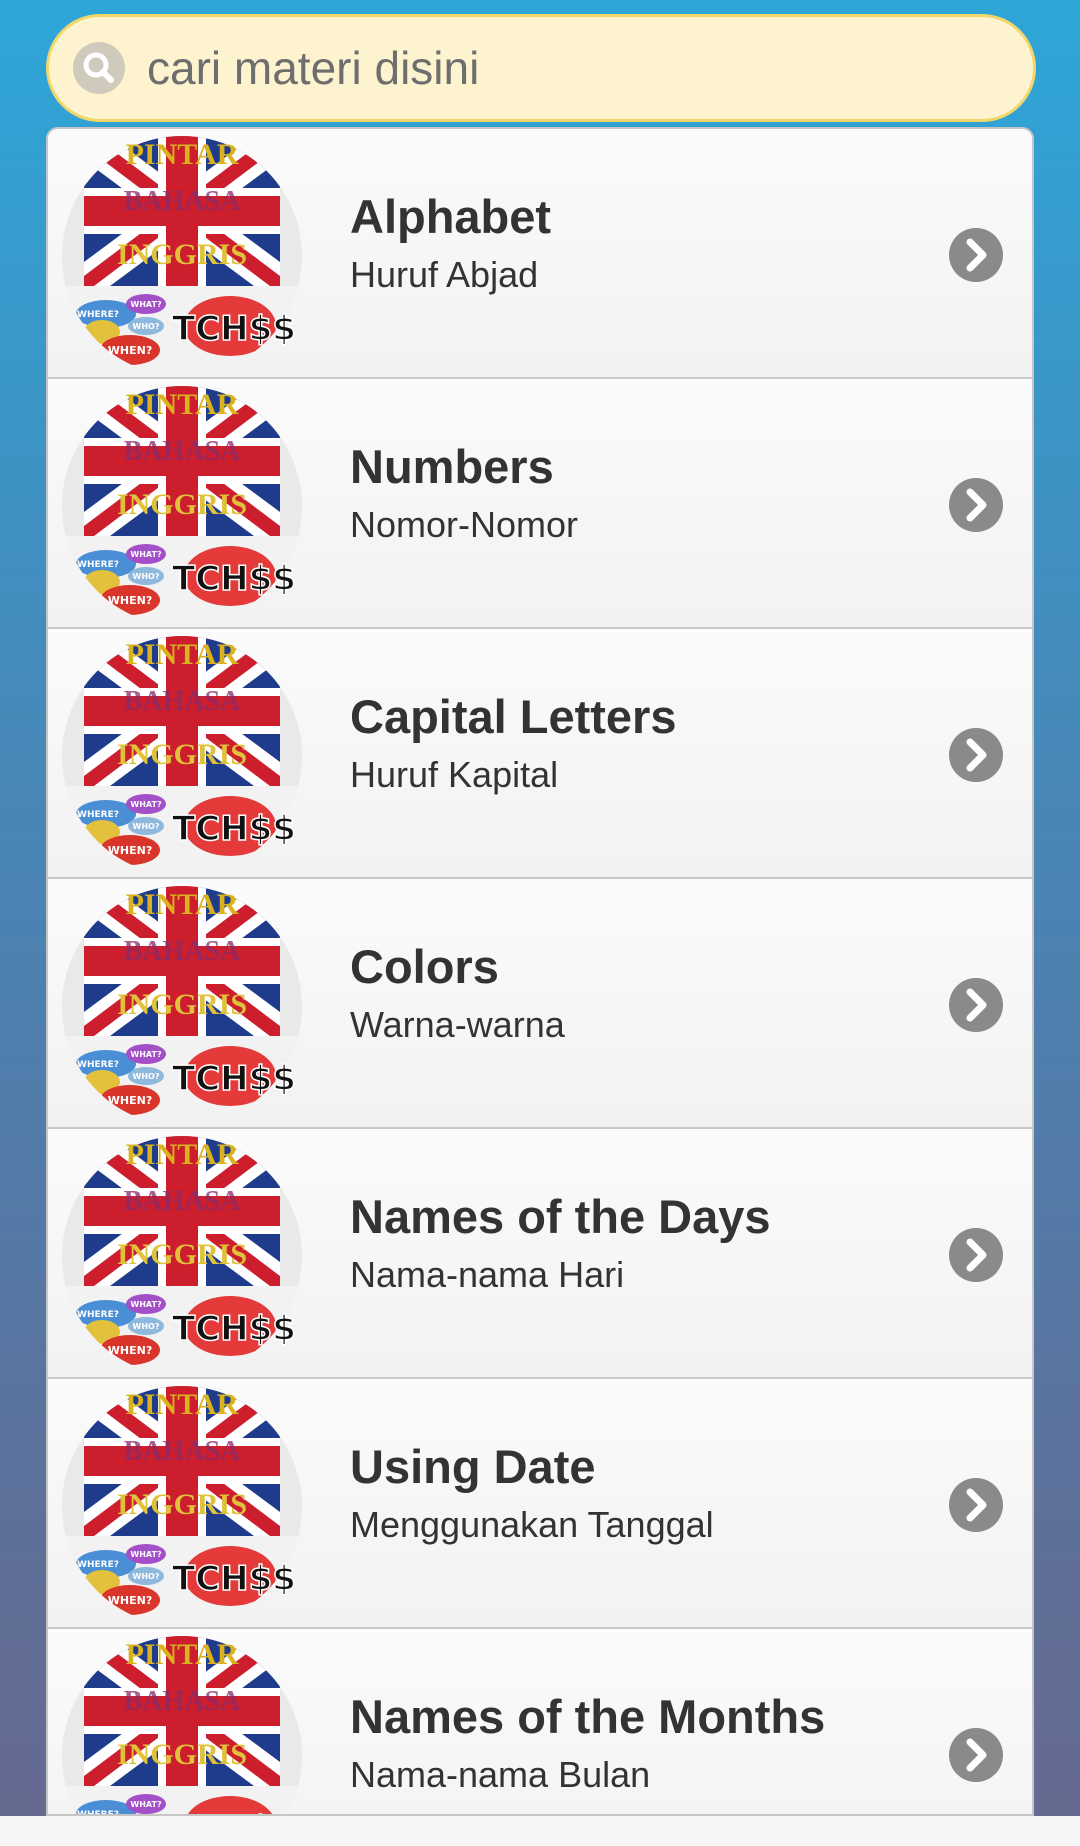 The width and height of the screenshot is (1080, 1846). What do you see at coordinates (513, 745) in the screenshot?
I see `item-text: Capital Letters Huruf Kapital` at bounding box center [513, 745].